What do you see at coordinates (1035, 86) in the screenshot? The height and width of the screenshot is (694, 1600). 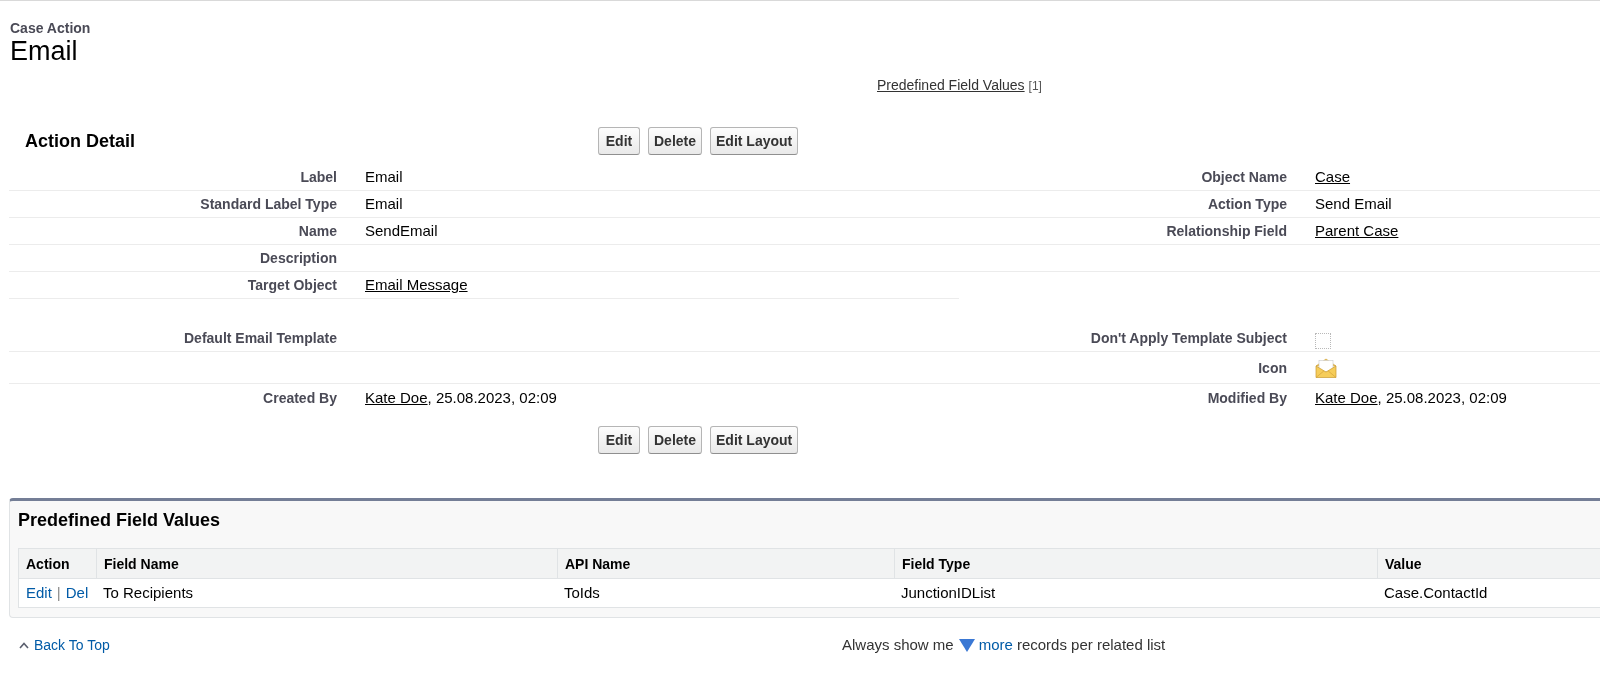 I see `record-count: [1]` at bounding box center [1035, 86].